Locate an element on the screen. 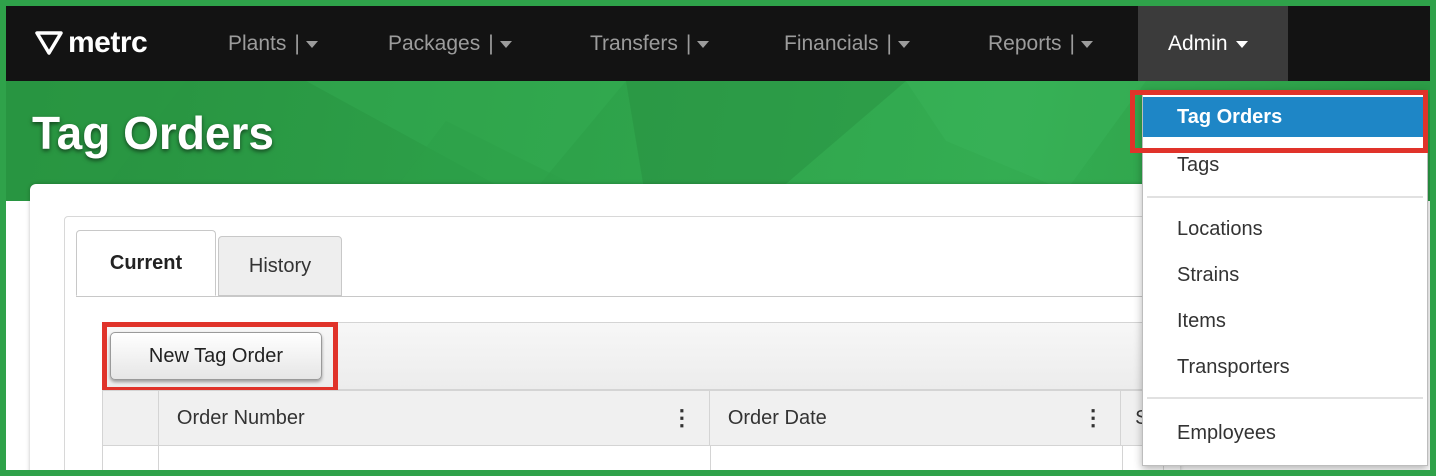 Image resolution: width=1436 pixels, height=476 pixels. menu-item-strains: Strains is located at coordinates (1285, 275).